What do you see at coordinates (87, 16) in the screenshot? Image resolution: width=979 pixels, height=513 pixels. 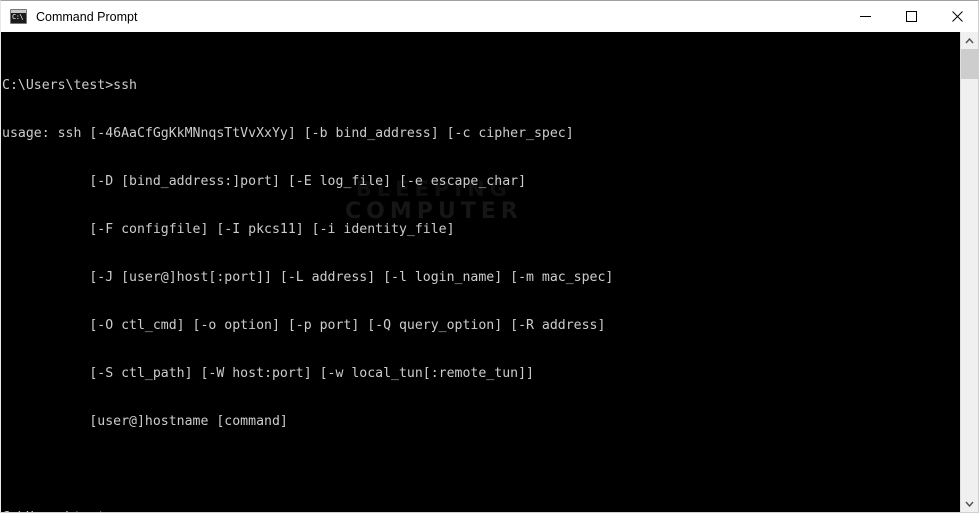 I see `window-title: Command Prompt` at bounding box center [87, 16].